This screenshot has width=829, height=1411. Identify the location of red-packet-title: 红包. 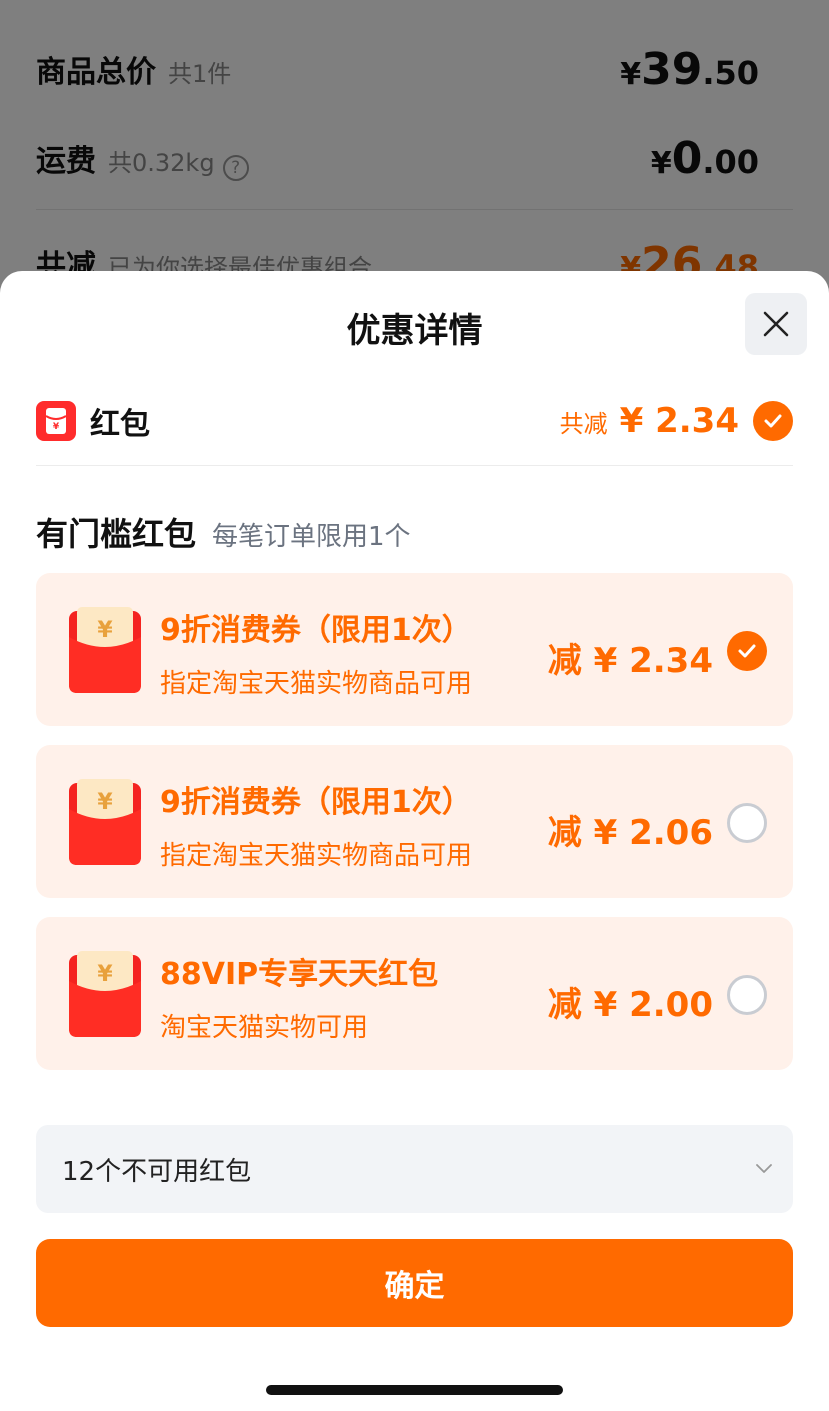
(120, 424).